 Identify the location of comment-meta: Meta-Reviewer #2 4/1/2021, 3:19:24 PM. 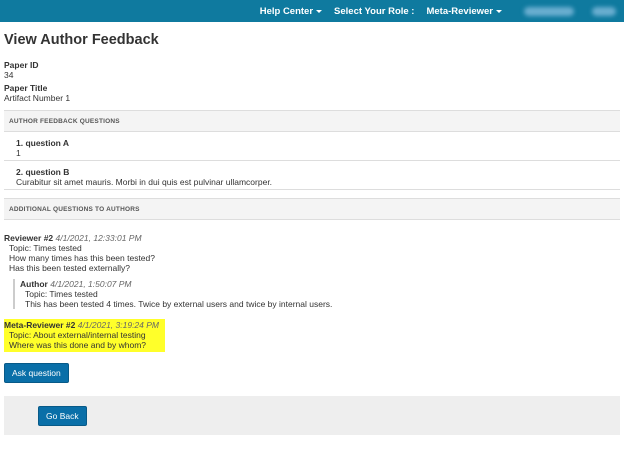
(81, 325).